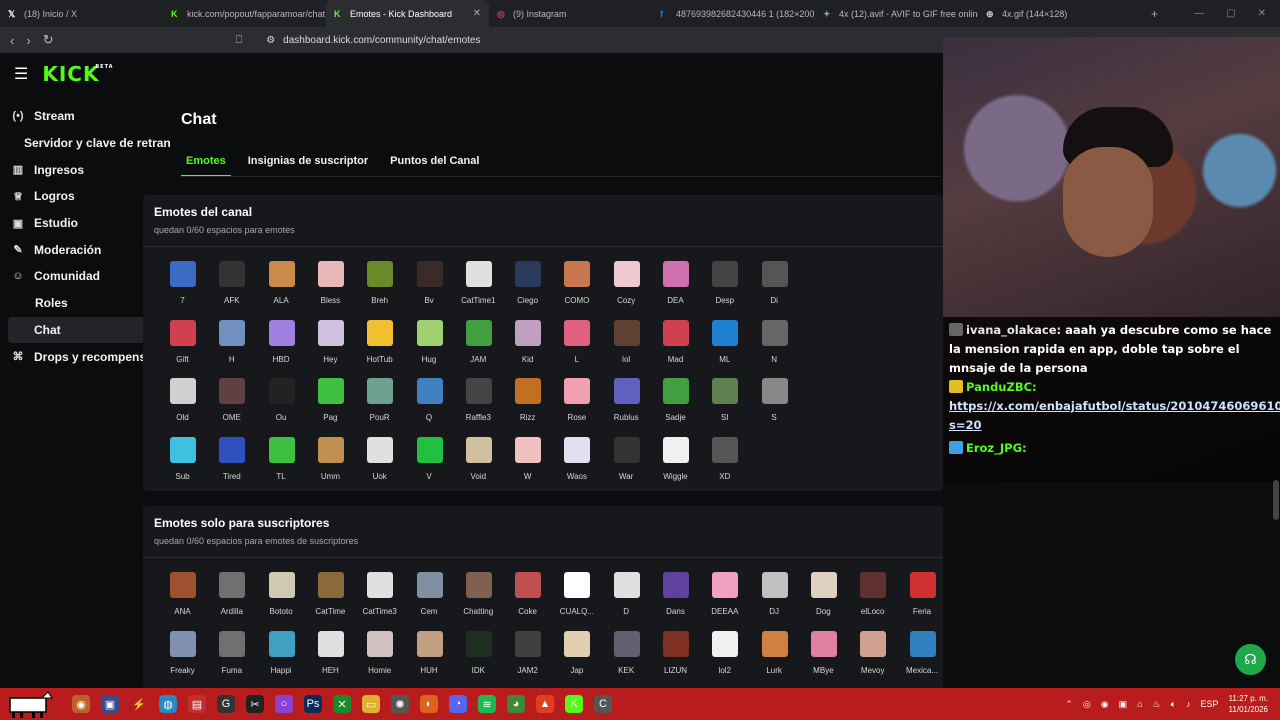 The image size is (1280, 720). I want to click on notes-icon: ▤, so click(197, 704).